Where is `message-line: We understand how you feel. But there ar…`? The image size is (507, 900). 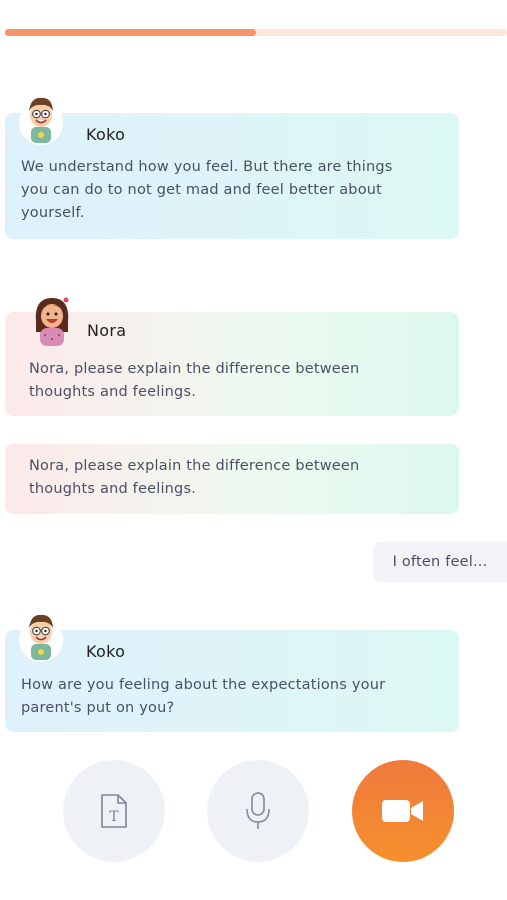 message-line: We understand how you feel. But there ar… is located at coordinates (207, 167).